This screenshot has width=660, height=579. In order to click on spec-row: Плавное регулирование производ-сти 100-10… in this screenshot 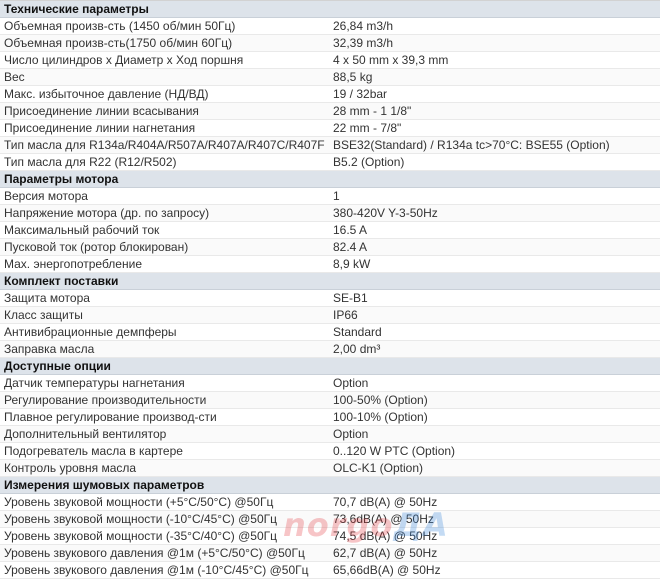, I will do `click(330, 417)`.